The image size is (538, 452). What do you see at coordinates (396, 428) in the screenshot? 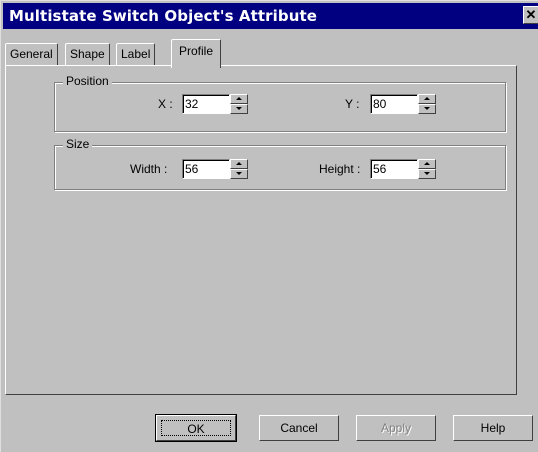
I see `apply-button: Apply` at bounding box center [396, 428].